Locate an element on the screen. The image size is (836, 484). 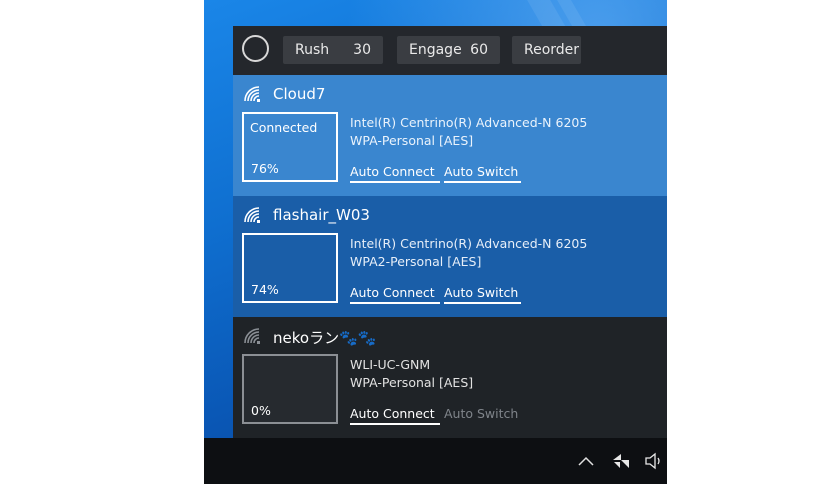
signal-box: 0% is located at coordinates (290, 389).